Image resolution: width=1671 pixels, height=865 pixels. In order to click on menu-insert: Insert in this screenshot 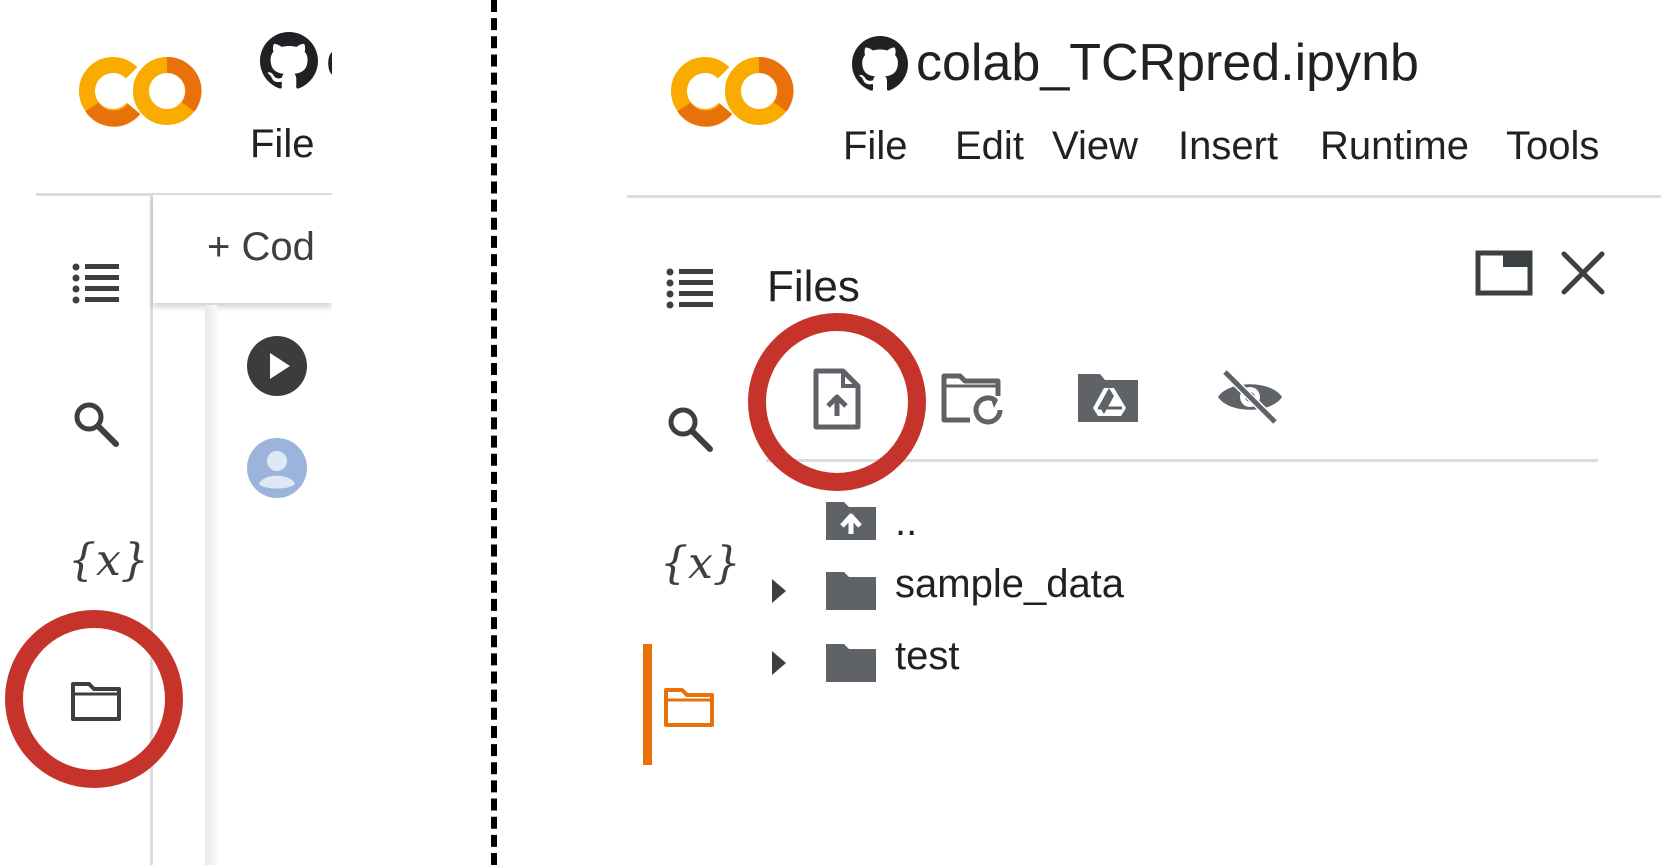, I will do `click(1228, 146)`.